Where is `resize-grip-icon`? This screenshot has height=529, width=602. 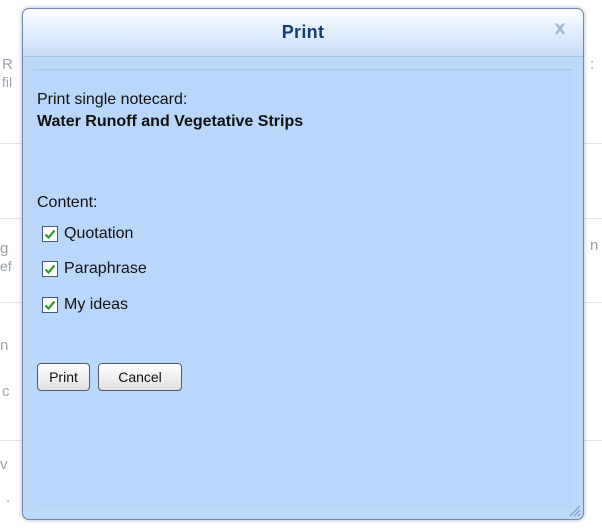 resize-grip-icon is located at coordinates (574, 510).